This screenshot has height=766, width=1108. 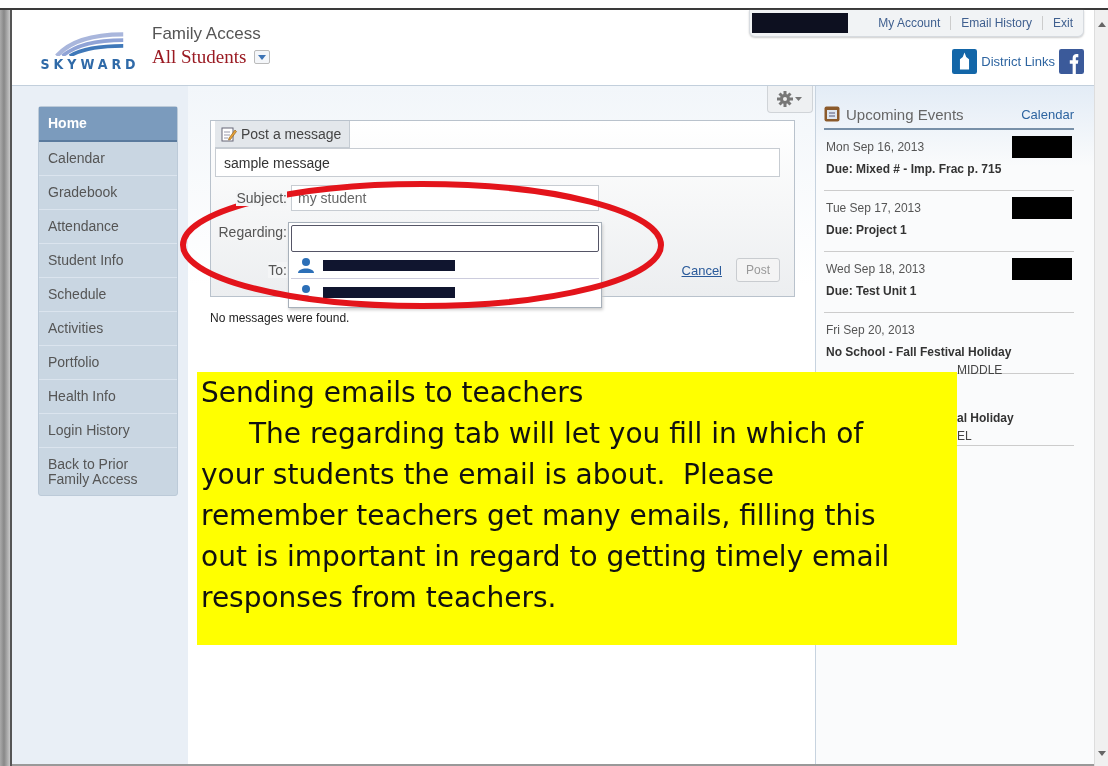 What do you see at coordinates (108, 431) in the screenshot?
I see `nav-item: Login History` at bounding box center [108, 431].